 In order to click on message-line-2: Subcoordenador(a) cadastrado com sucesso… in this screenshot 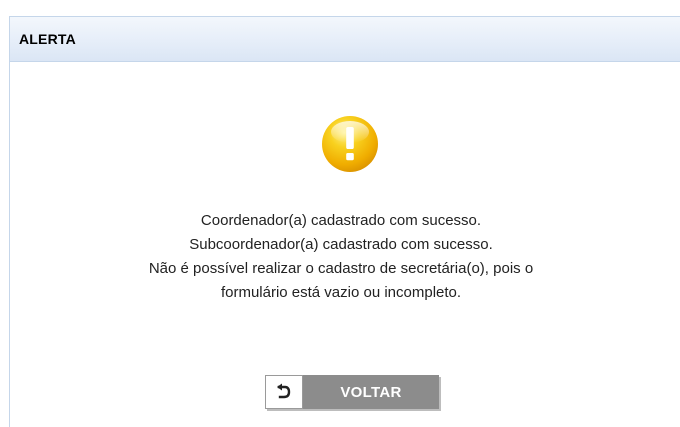, I will do `click(341, 244)`.